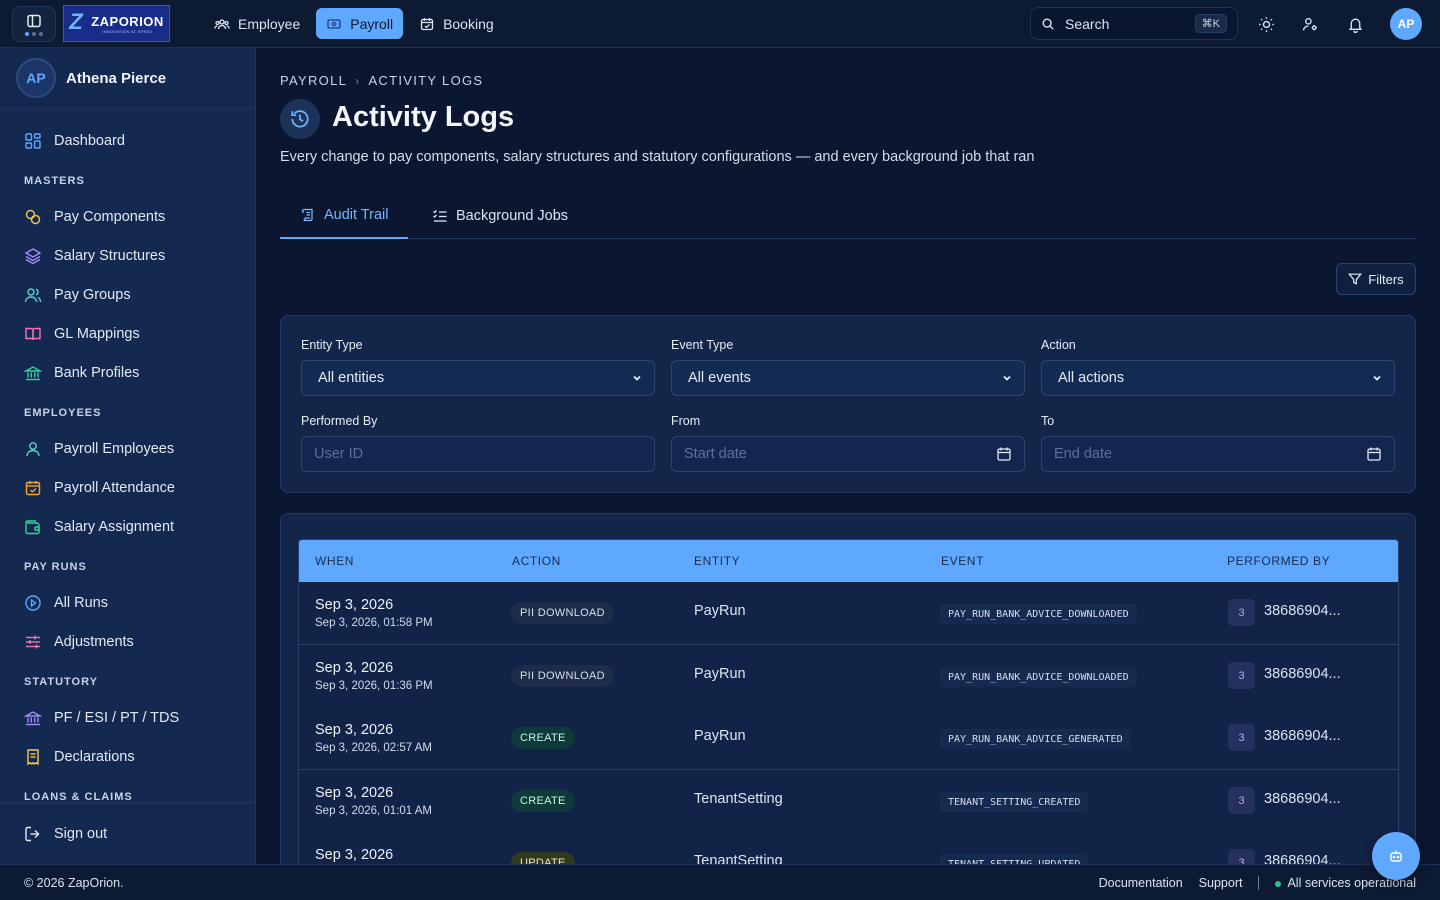 This screenshot has width=1440, height=900. I want to click on sidebar-toggle-button, so click(34, 24).